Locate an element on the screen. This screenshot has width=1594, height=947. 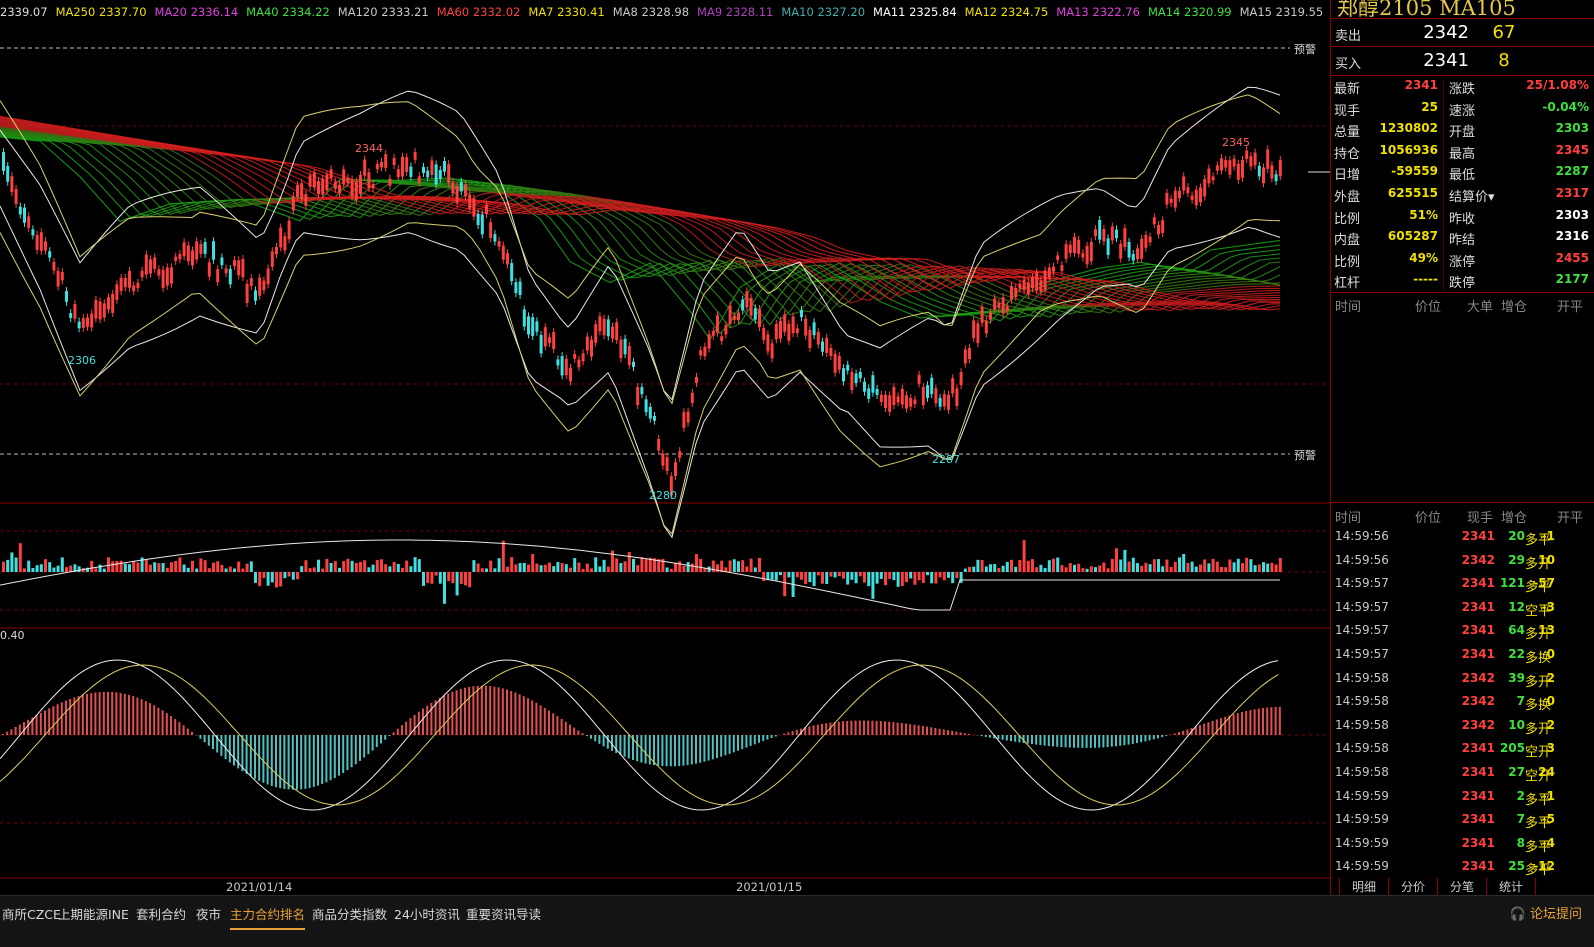
bottom-tab: 夜市 is located at coordinates (208, 913).